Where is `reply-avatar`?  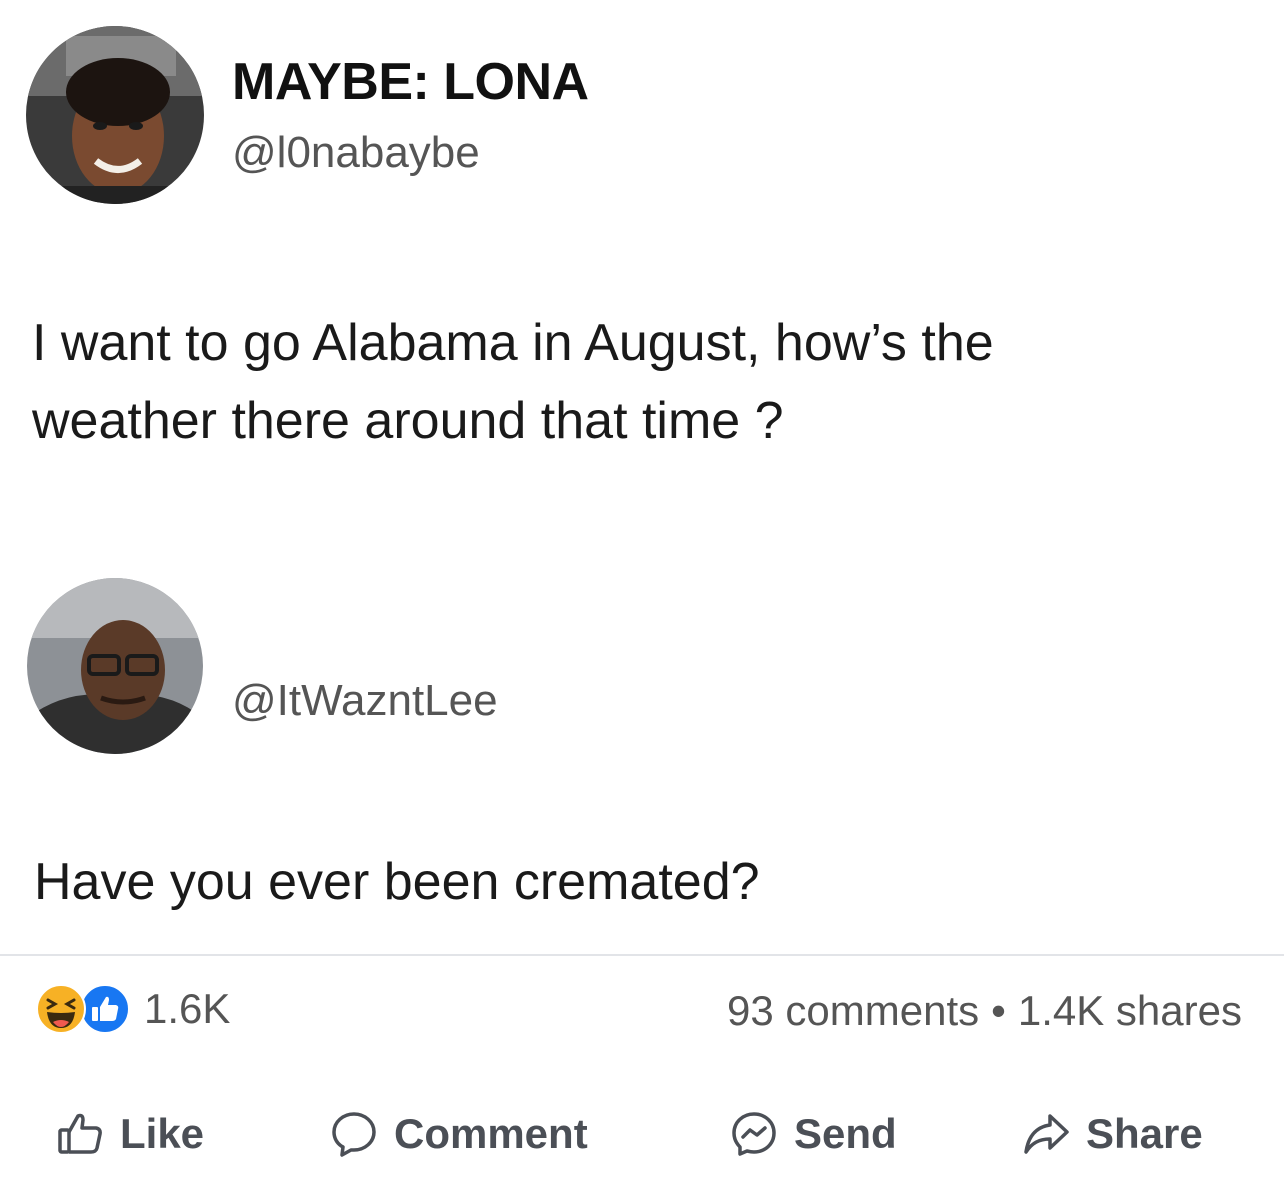
reply-avatar is located at coordinates (115, 666).